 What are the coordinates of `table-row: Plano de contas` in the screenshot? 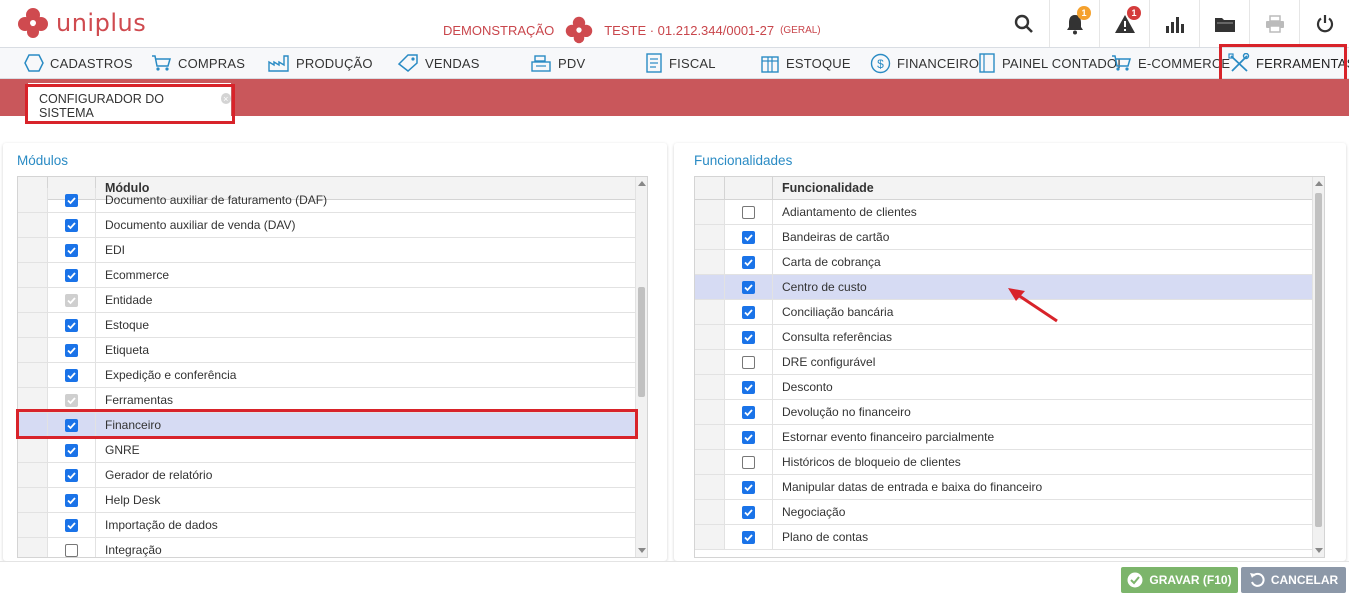 It's located at (1003, 537).